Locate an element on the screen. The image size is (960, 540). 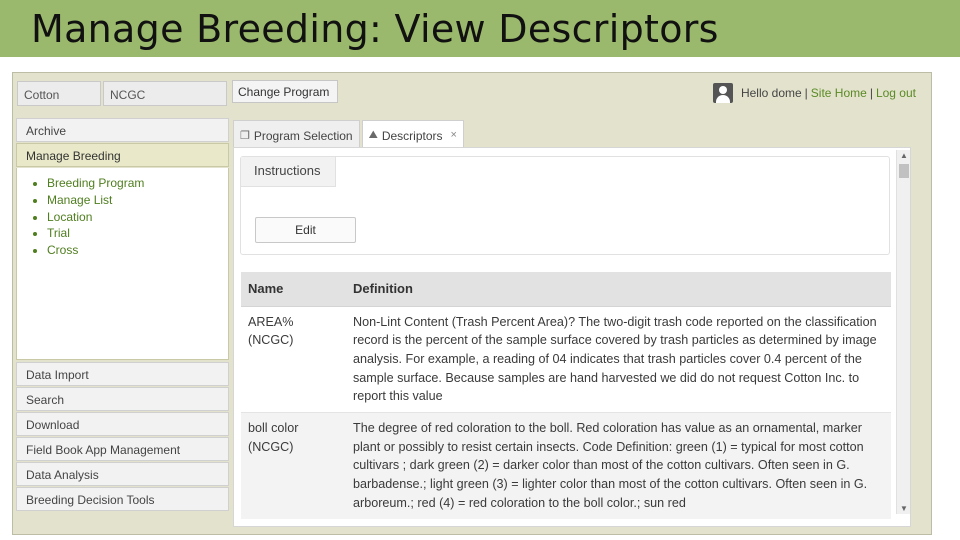
sidebar-item-manage-breeding: Manage Breeding is located at coordinates (122, 155).